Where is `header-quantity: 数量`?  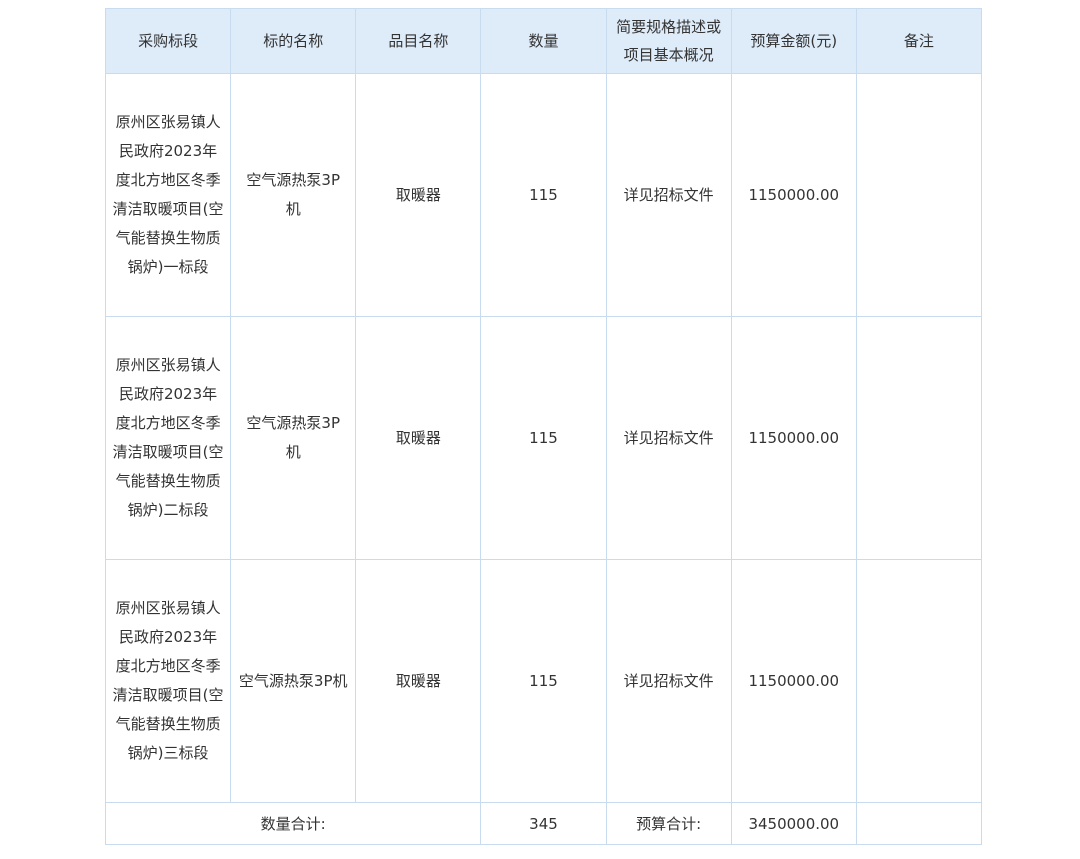 header-quantity: 数量 is located at coordinates (543, 41).